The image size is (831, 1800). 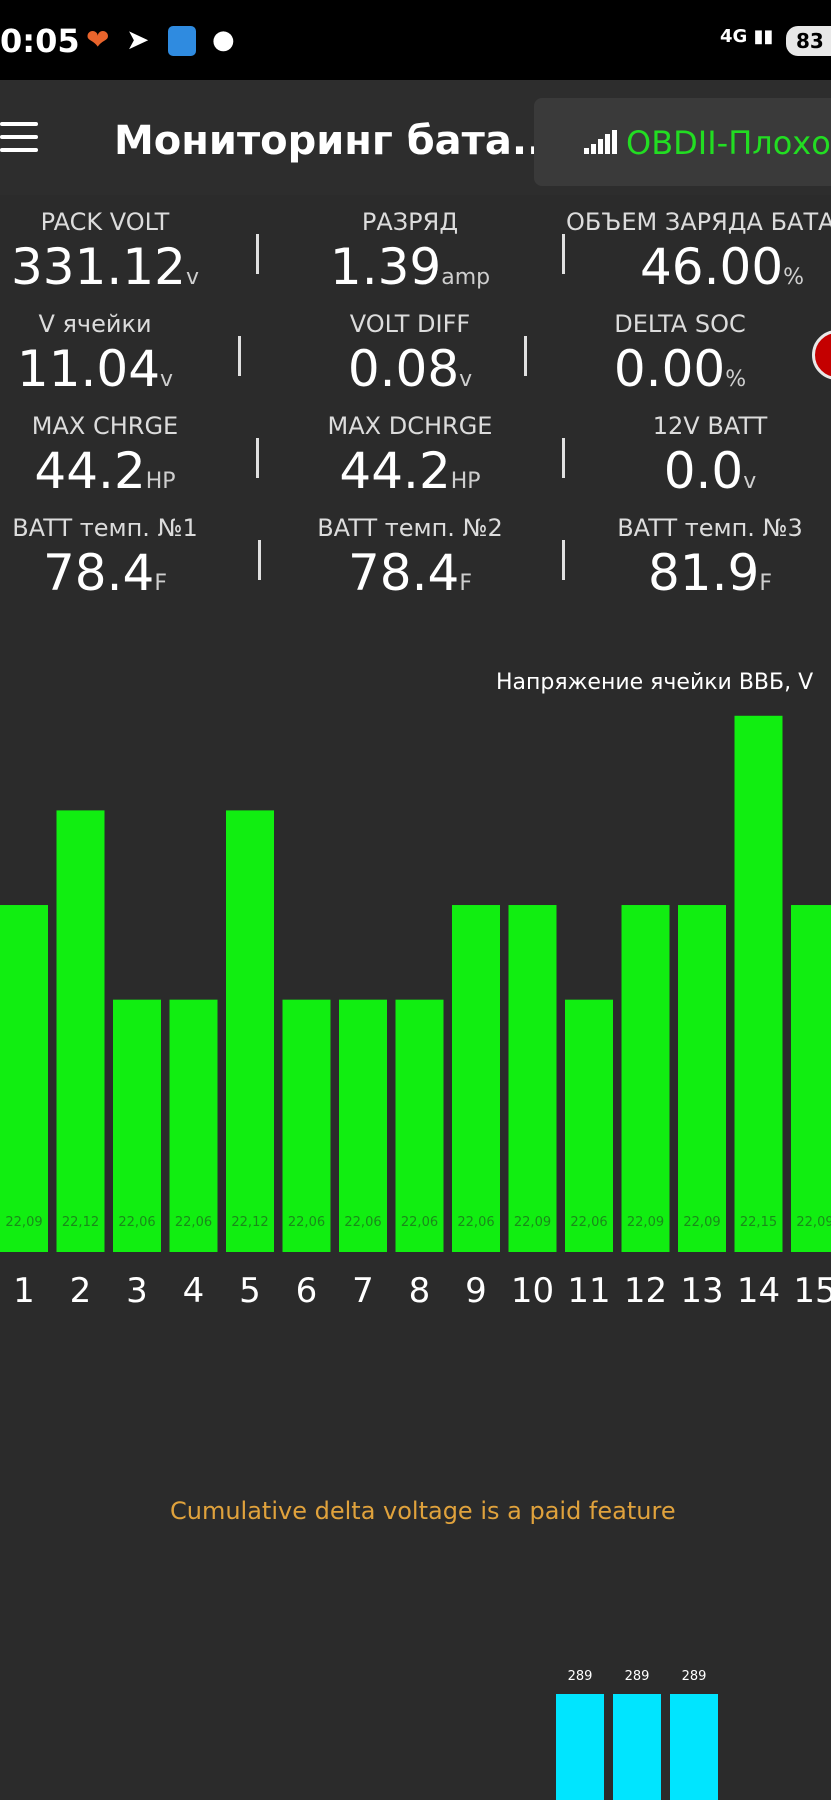 What do you see at coordinates (410, 222) in the screenshot?
I see `metric-label: РАЗРЯД` at bounding box center [410, 222].